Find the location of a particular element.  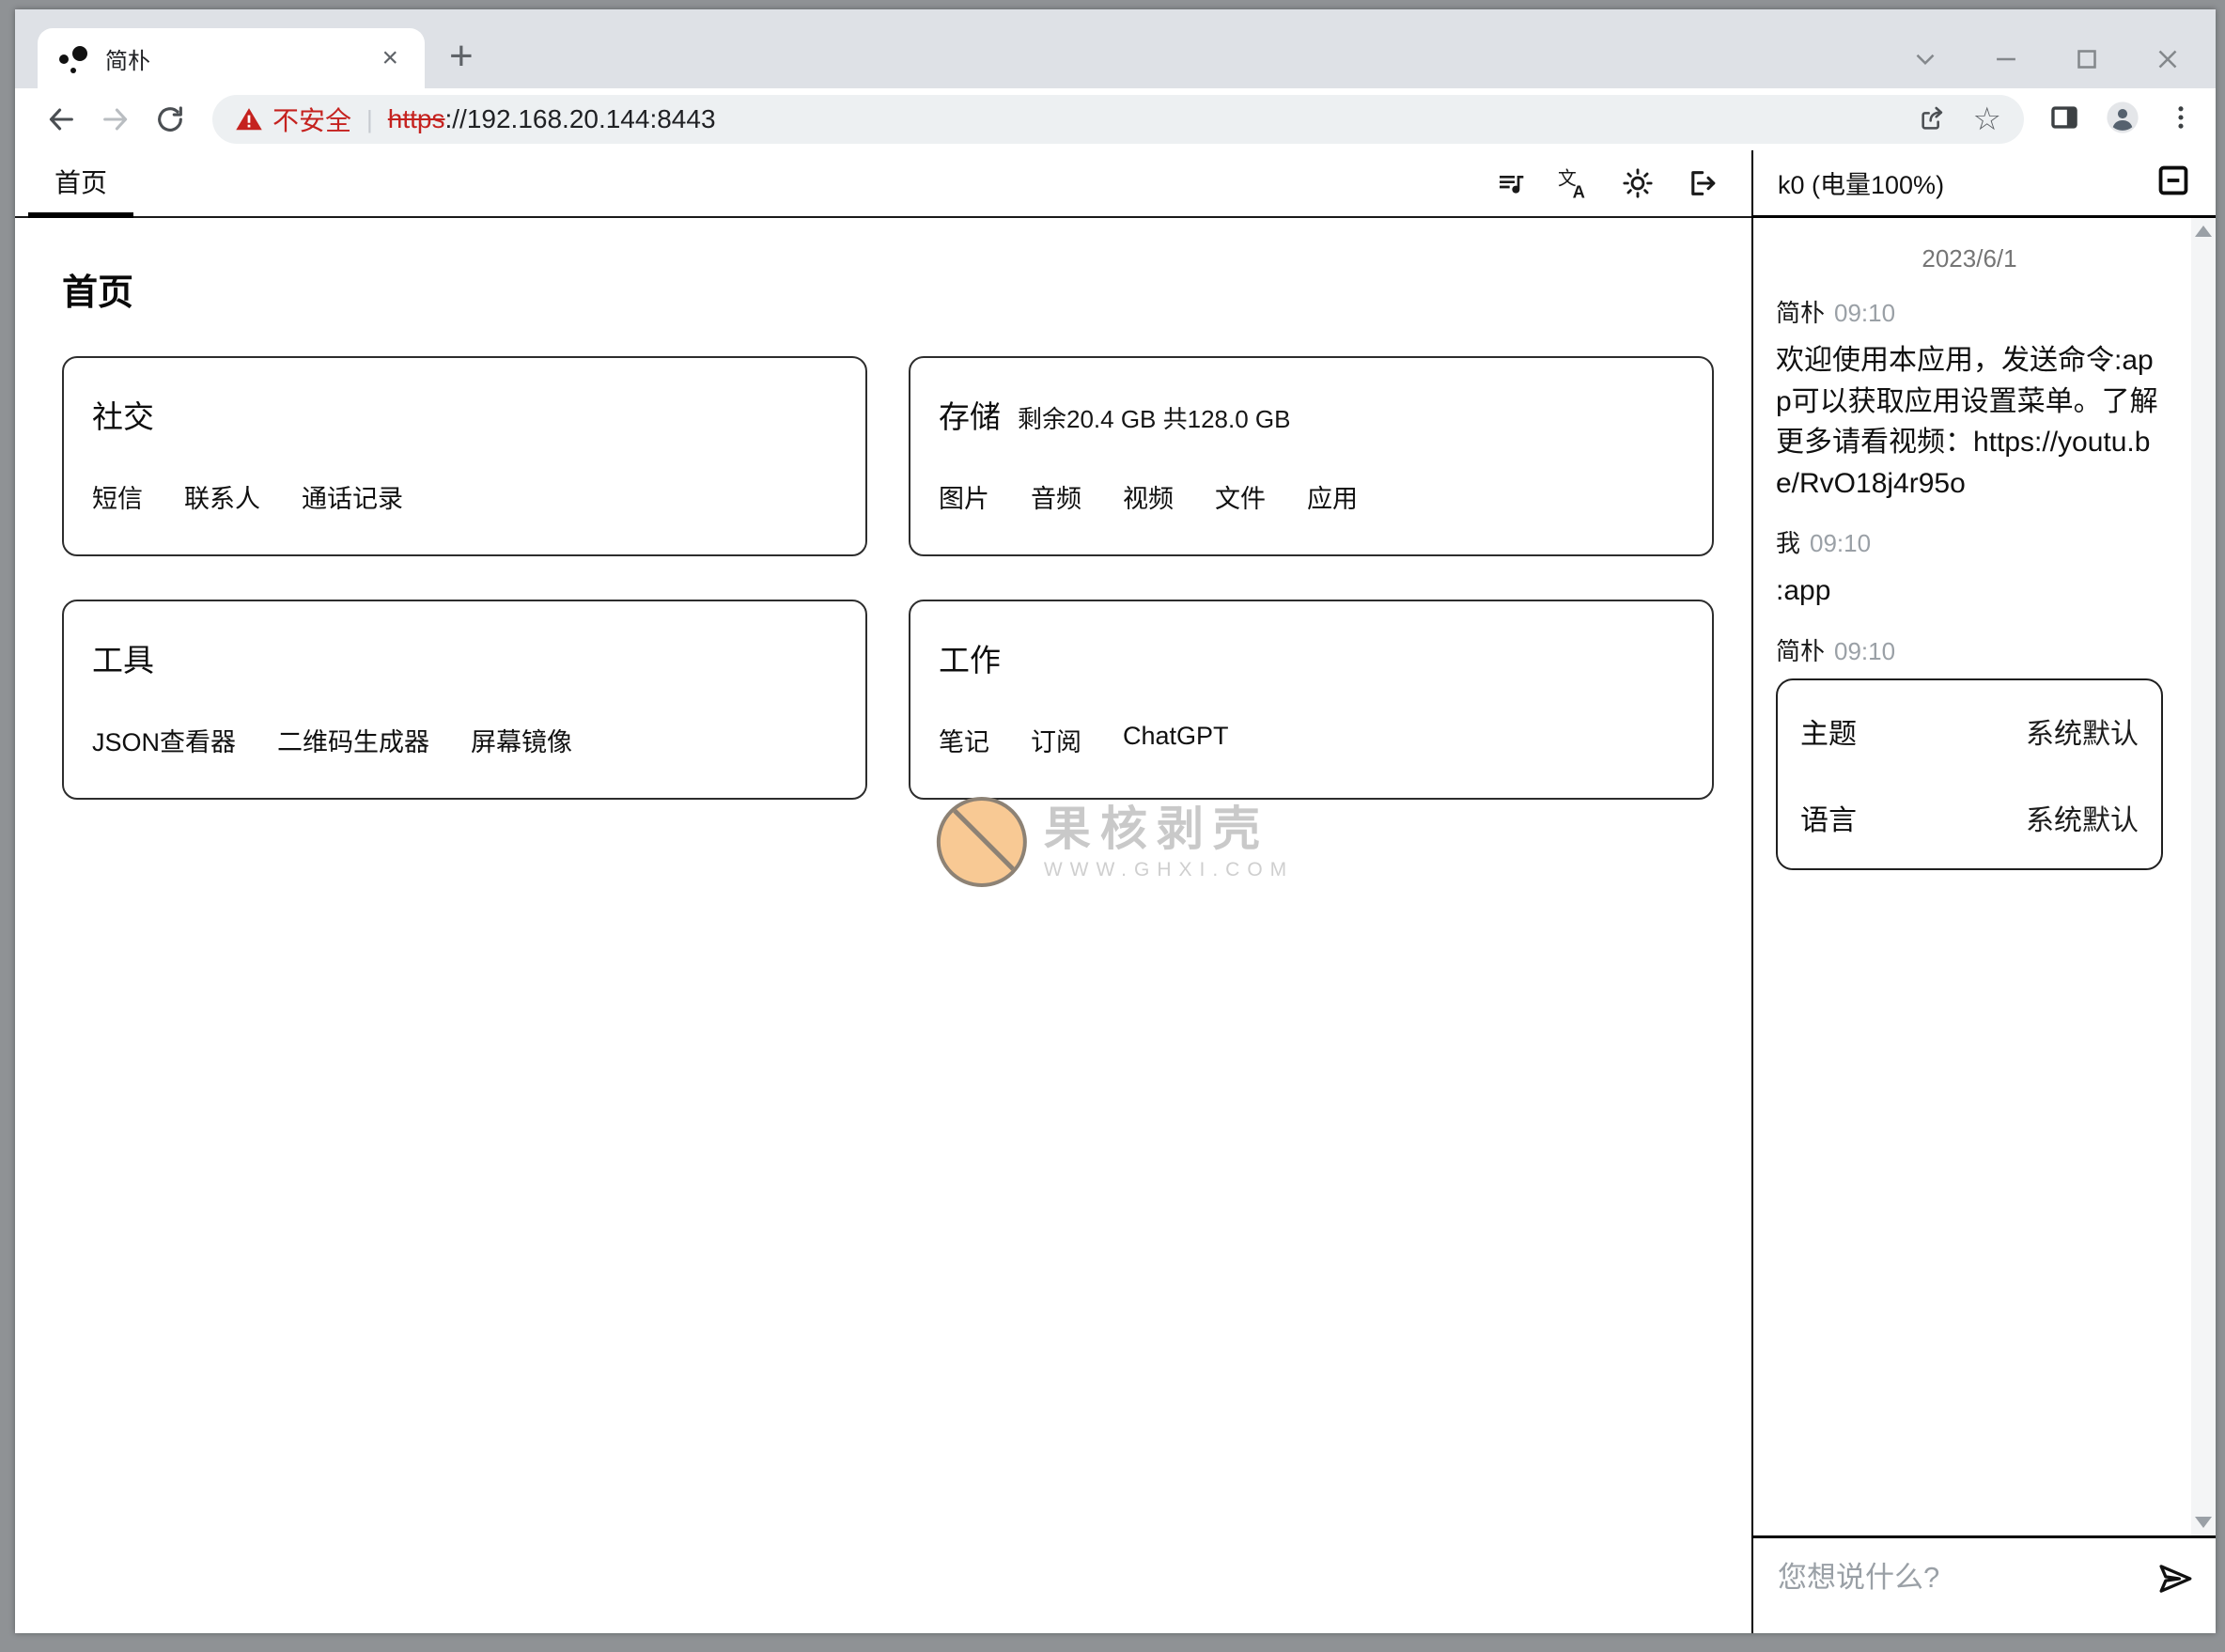

setting-label: 主题 is located at coordinates (1829, 734).